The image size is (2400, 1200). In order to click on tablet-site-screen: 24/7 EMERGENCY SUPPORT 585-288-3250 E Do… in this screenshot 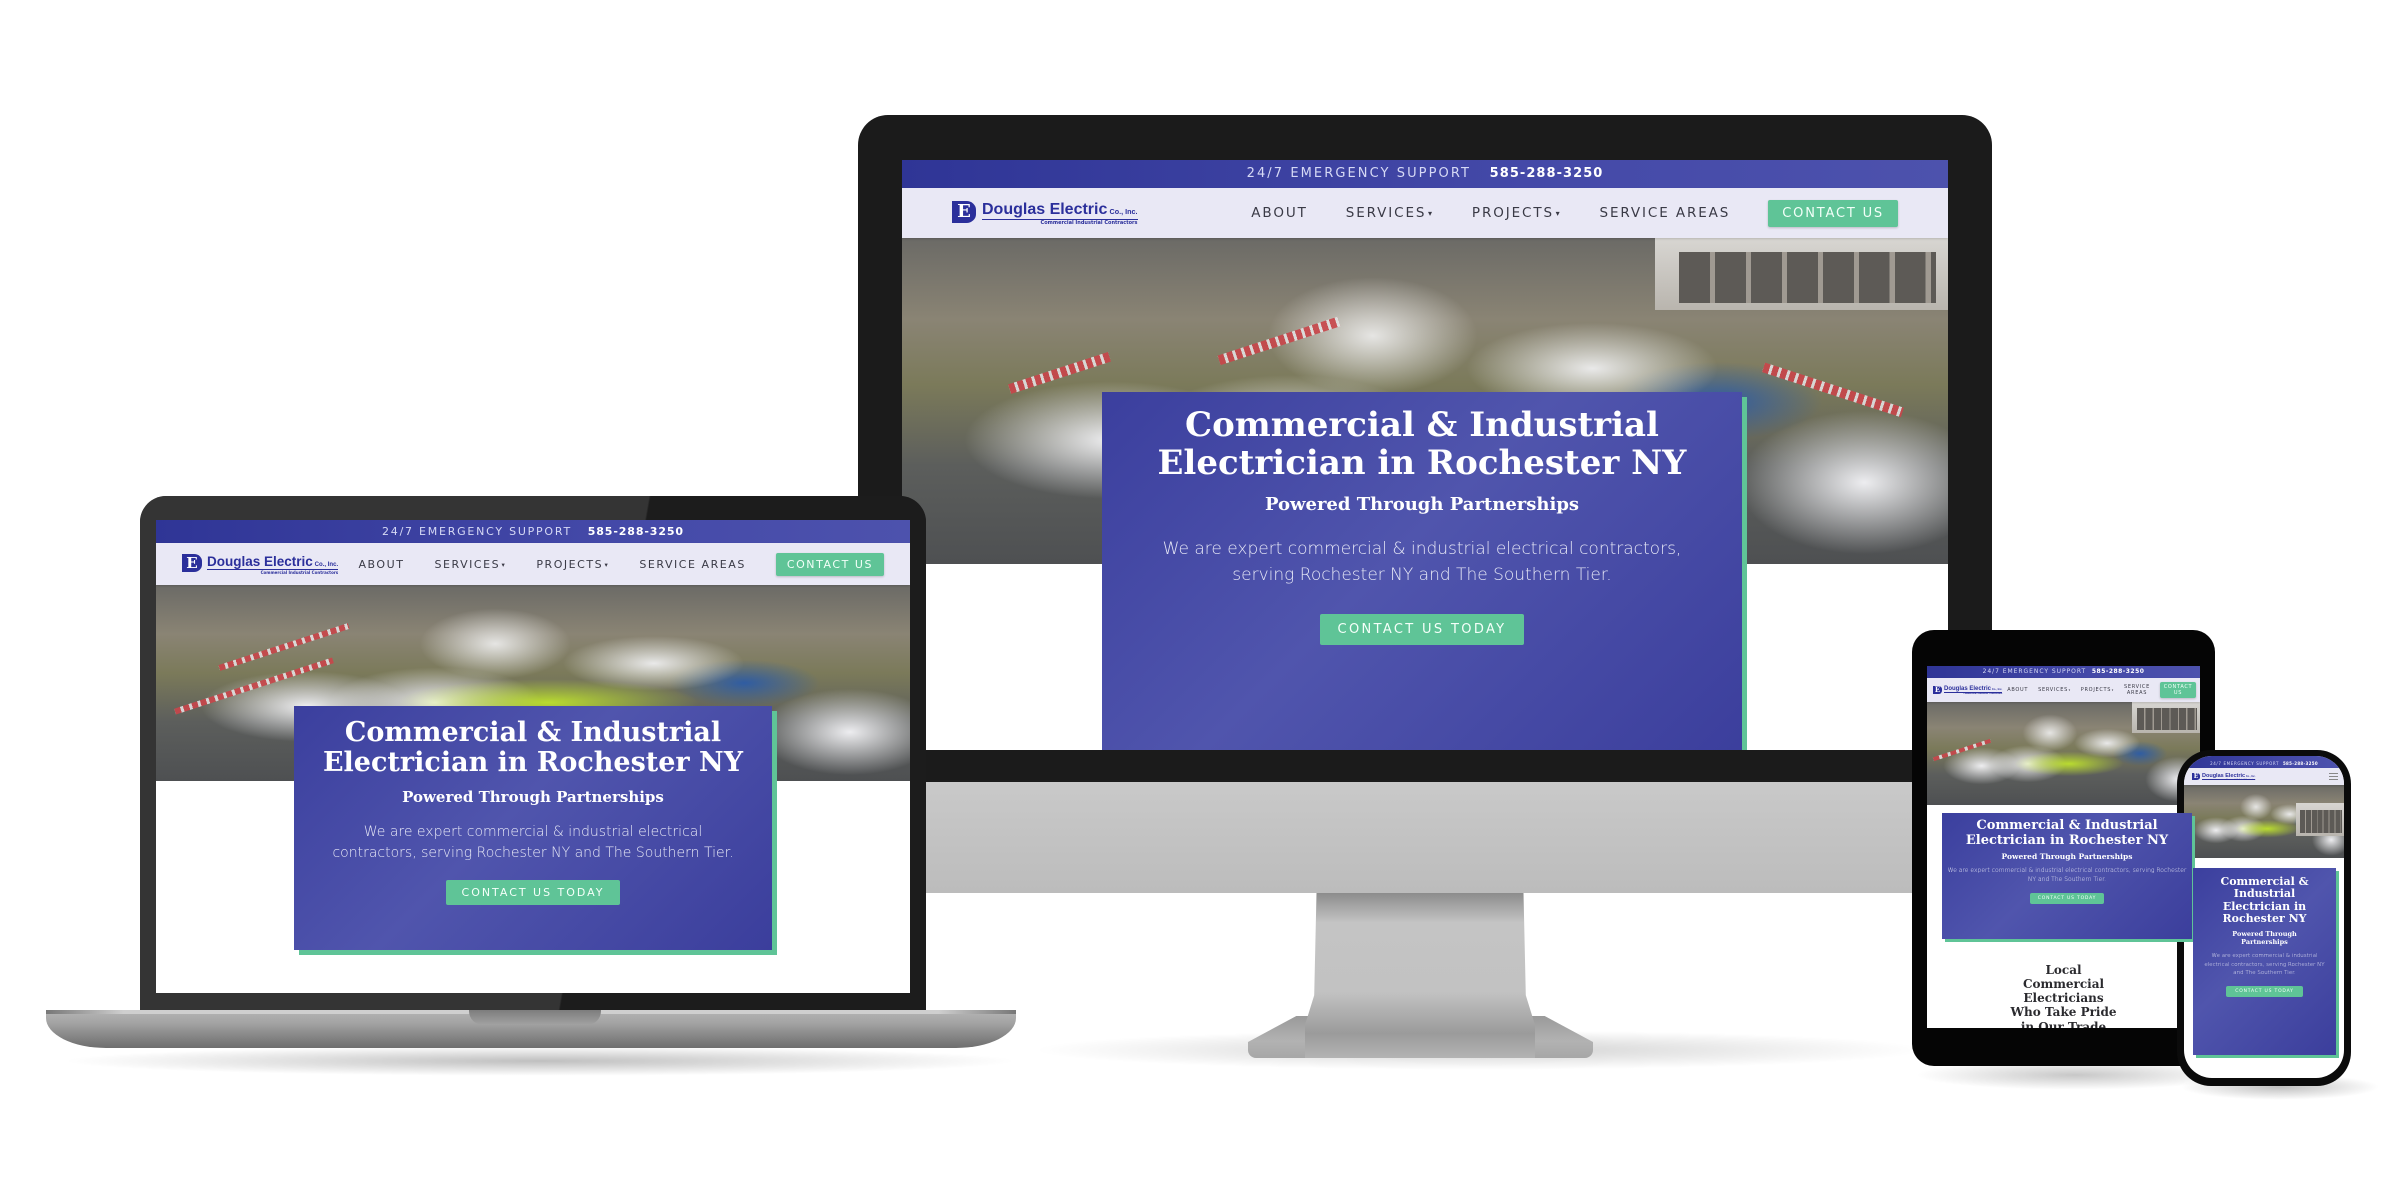, I will do `click(2063, 847)`.